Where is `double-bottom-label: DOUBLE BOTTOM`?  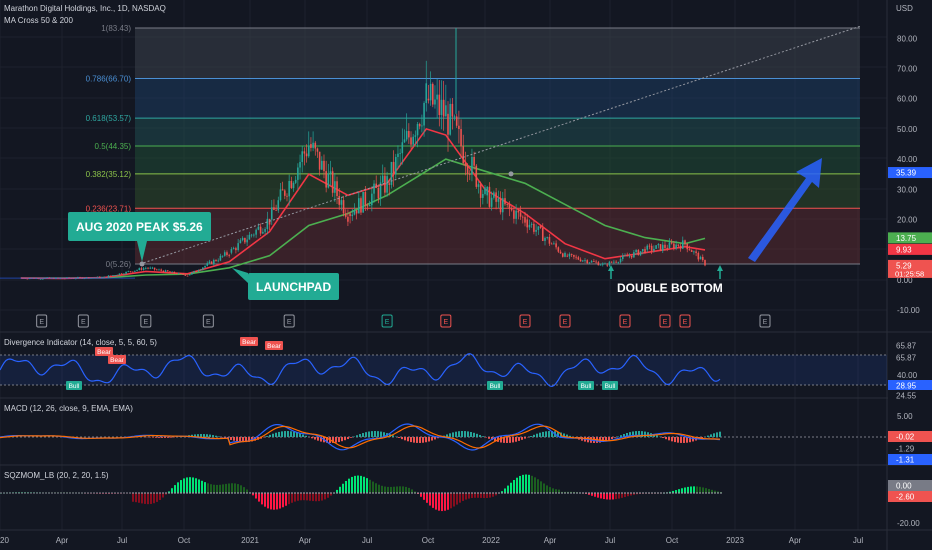
double-bottom-label: DOUBLE BOTTOM is located at coordinates (670, 288).